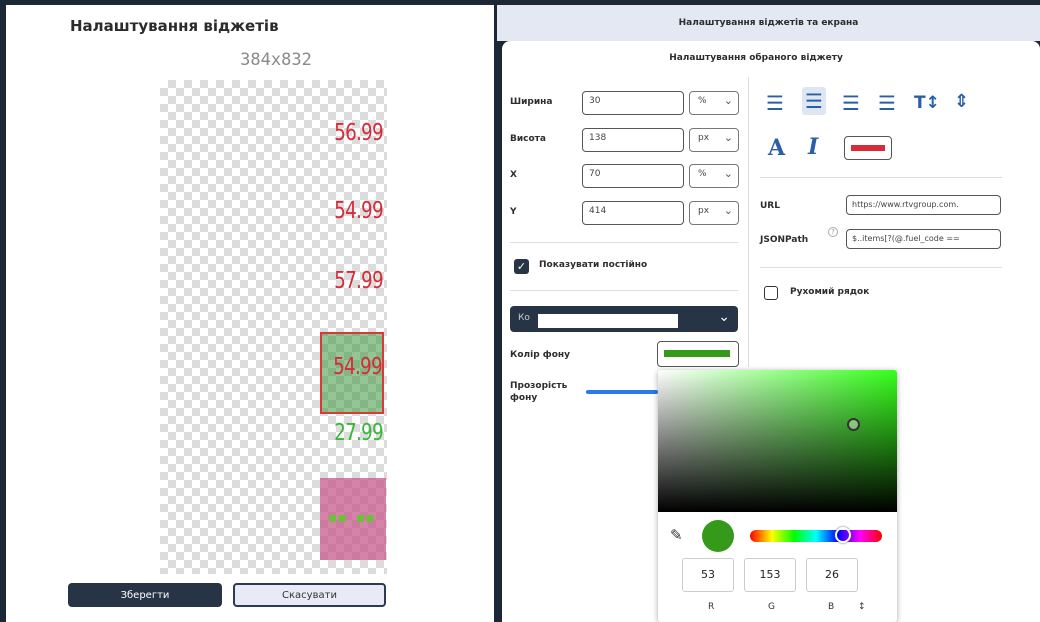 This screenshot has height=622, width=1040. What do you see at coordinates (358, 433) in the screenshot?
I see `price-widget-4: 27.99` at bounding box center [358, 433].